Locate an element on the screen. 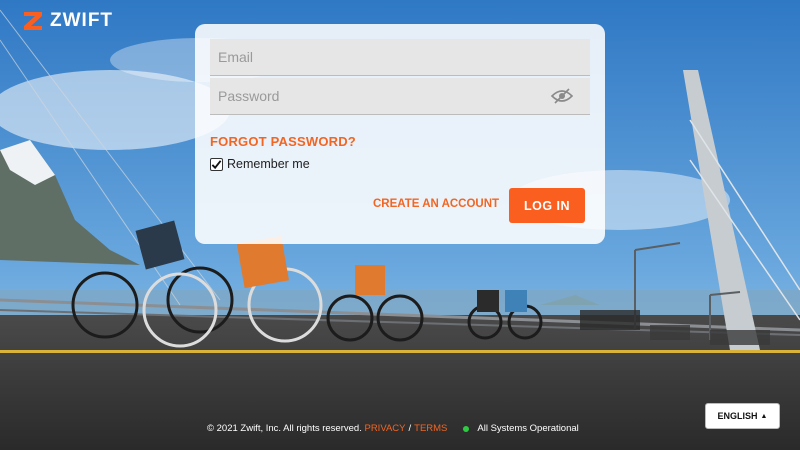  zwift-logo: ZWIFT is located at coordinates (67, 21).